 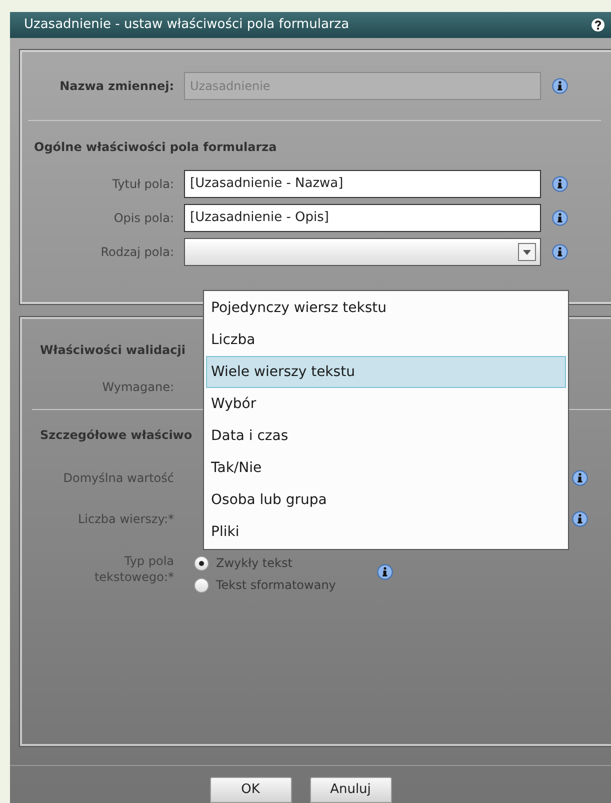 What do you see at coordinates (386, 532) in the screenshot?
I see `dropdown-option: Pliki` at bounding box center [386, 532].